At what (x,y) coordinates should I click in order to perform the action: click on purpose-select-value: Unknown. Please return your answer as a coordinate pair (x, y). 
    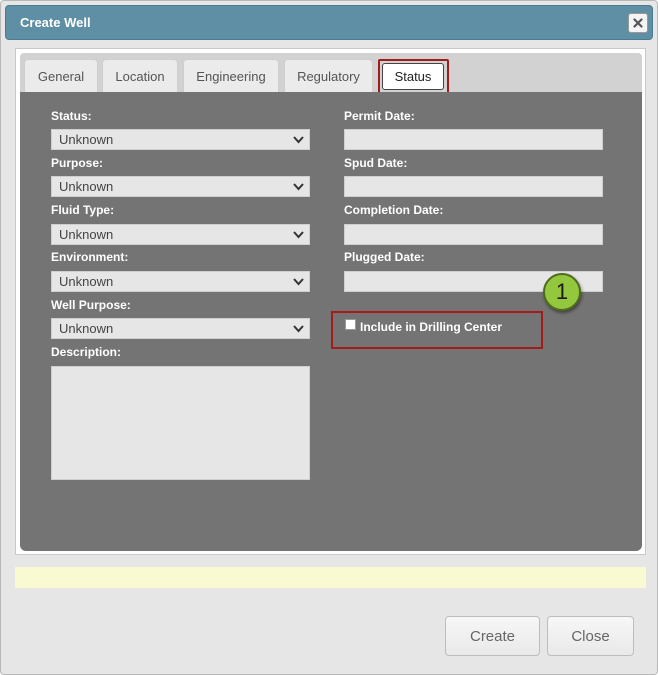
    Looking at the image, I should click on (86, 186).